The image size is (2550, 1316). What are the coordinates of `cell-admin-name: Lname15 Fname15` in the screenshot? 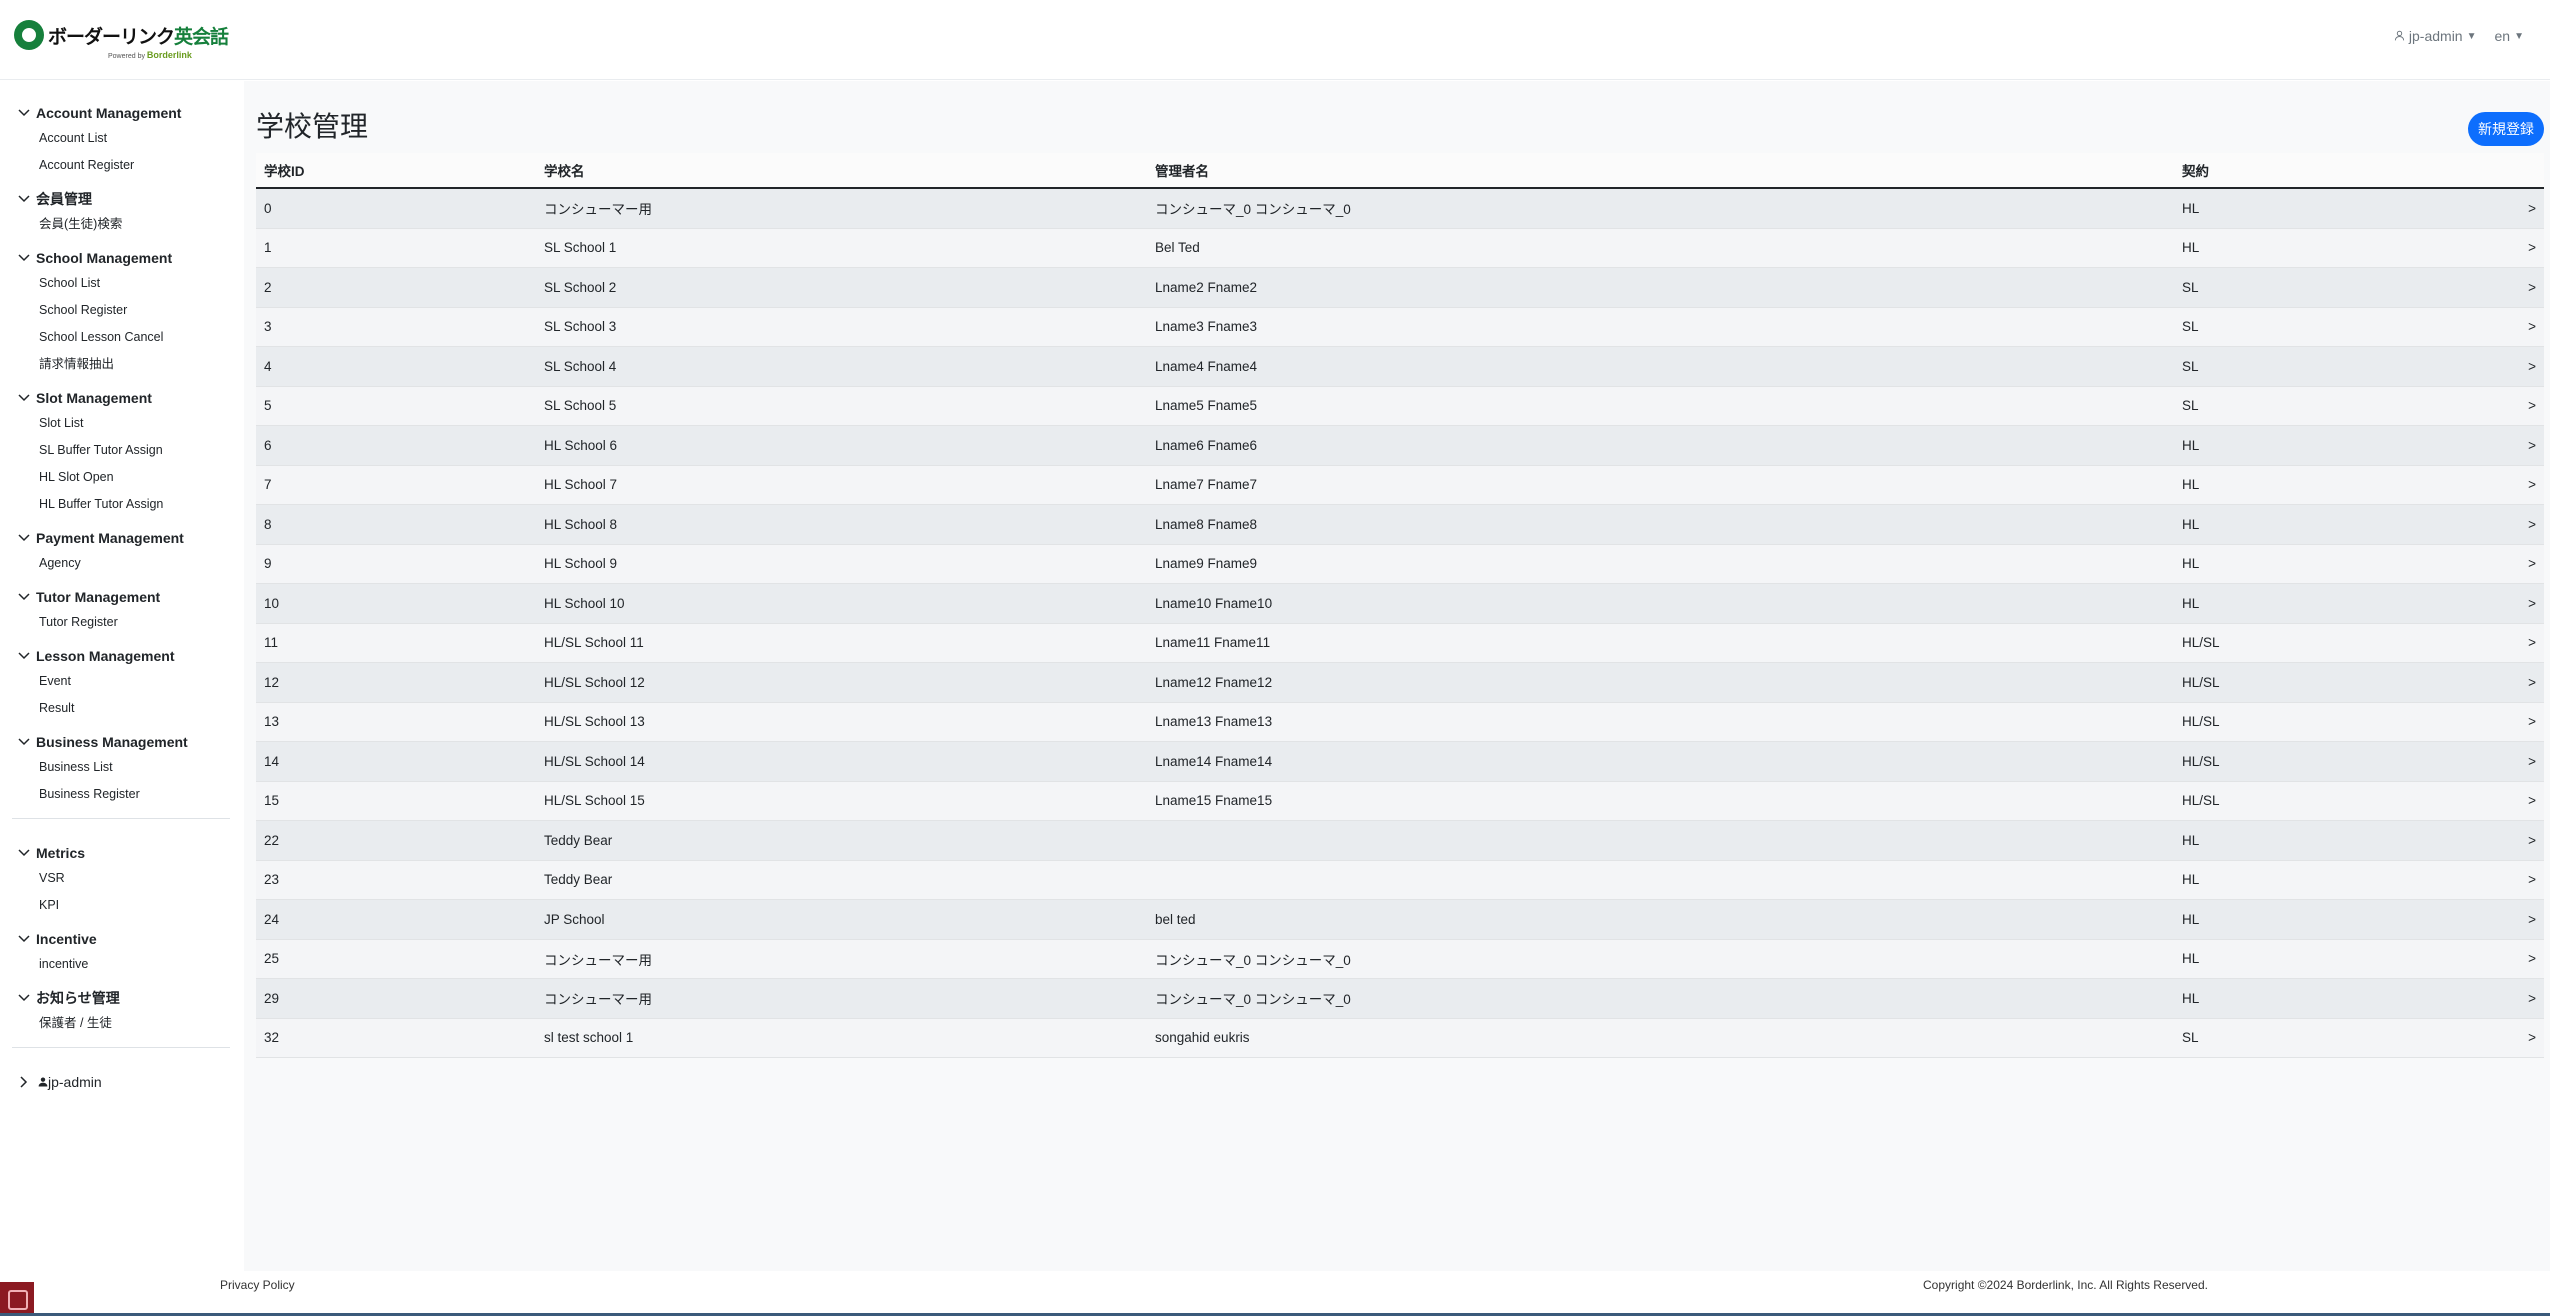 It's located at (1660, 801).